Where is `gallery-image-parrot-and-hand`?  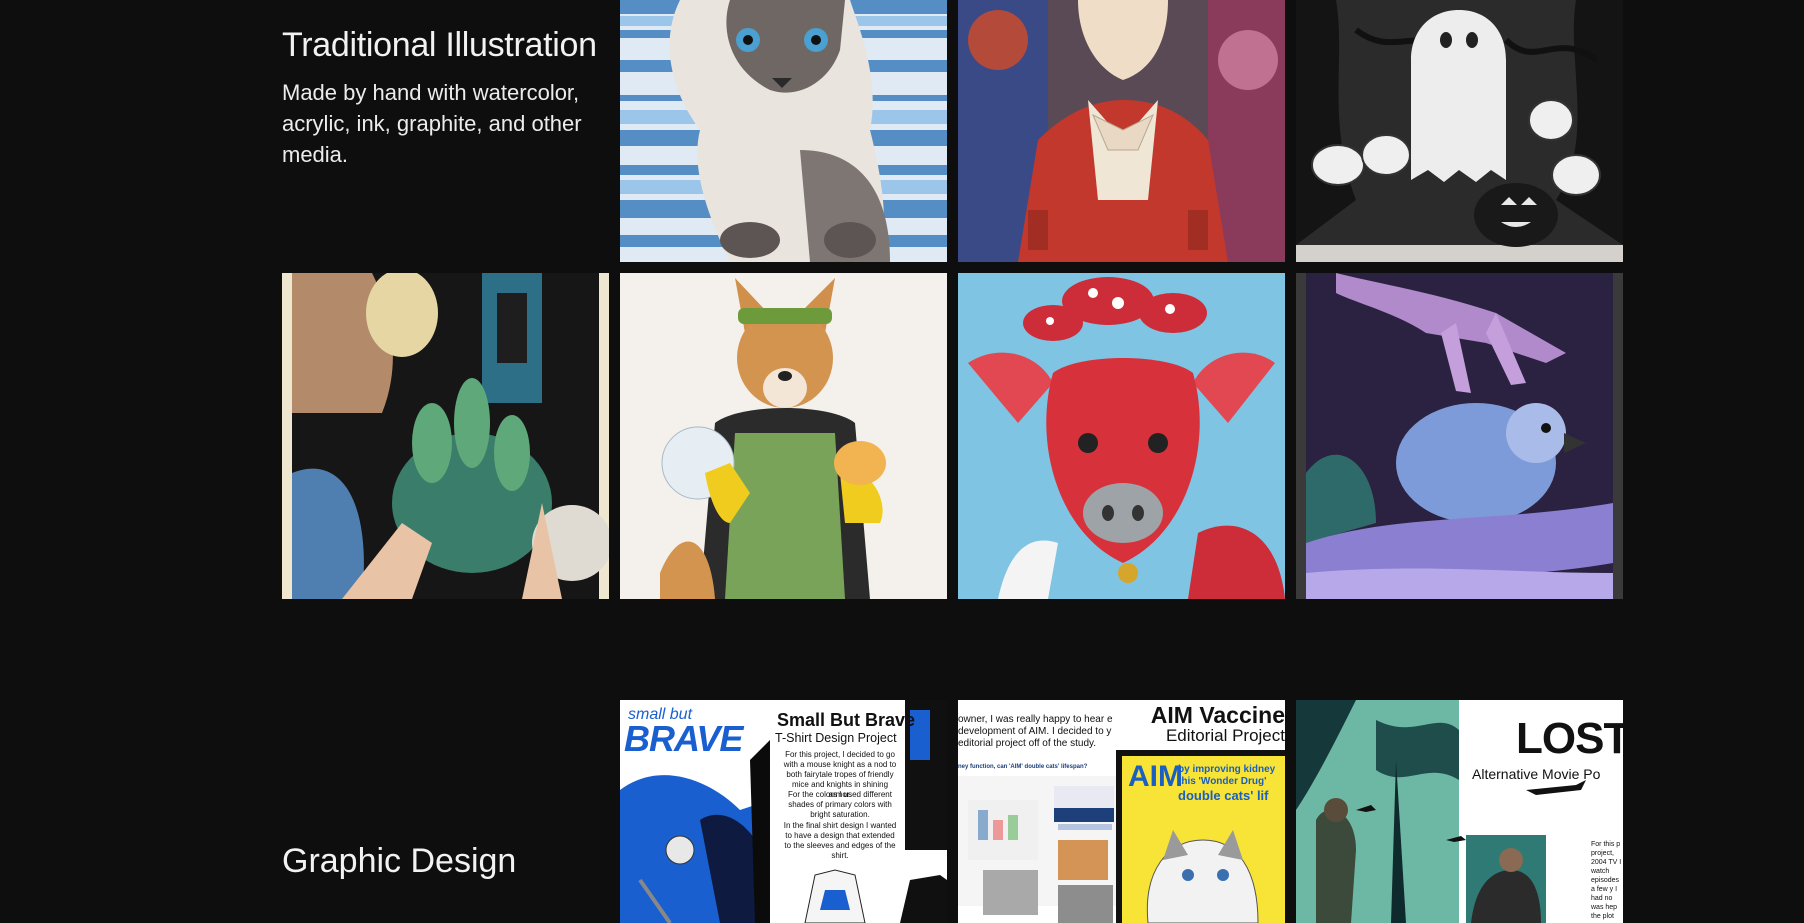
gallery-image-parrot-and-hand is located at coordinates (1459, 436).